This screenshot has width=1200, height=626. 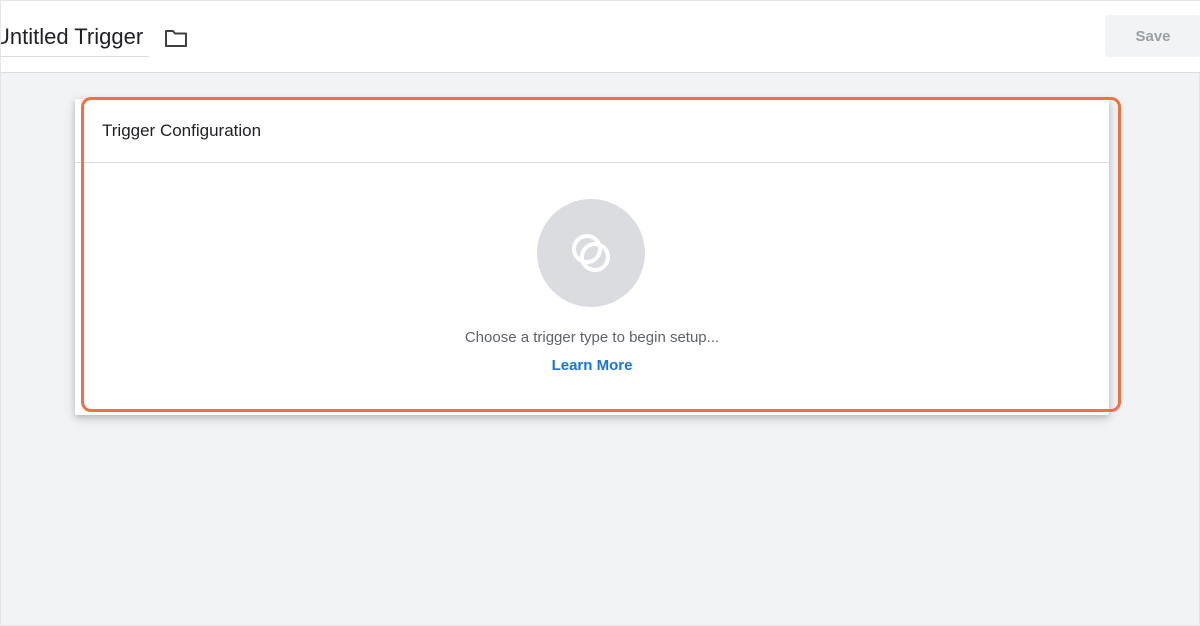 What do you see at coordinates (592, 131) in the screenshot?
I see `card-header: Trigger Configuration` at bounding box center [592, 131].